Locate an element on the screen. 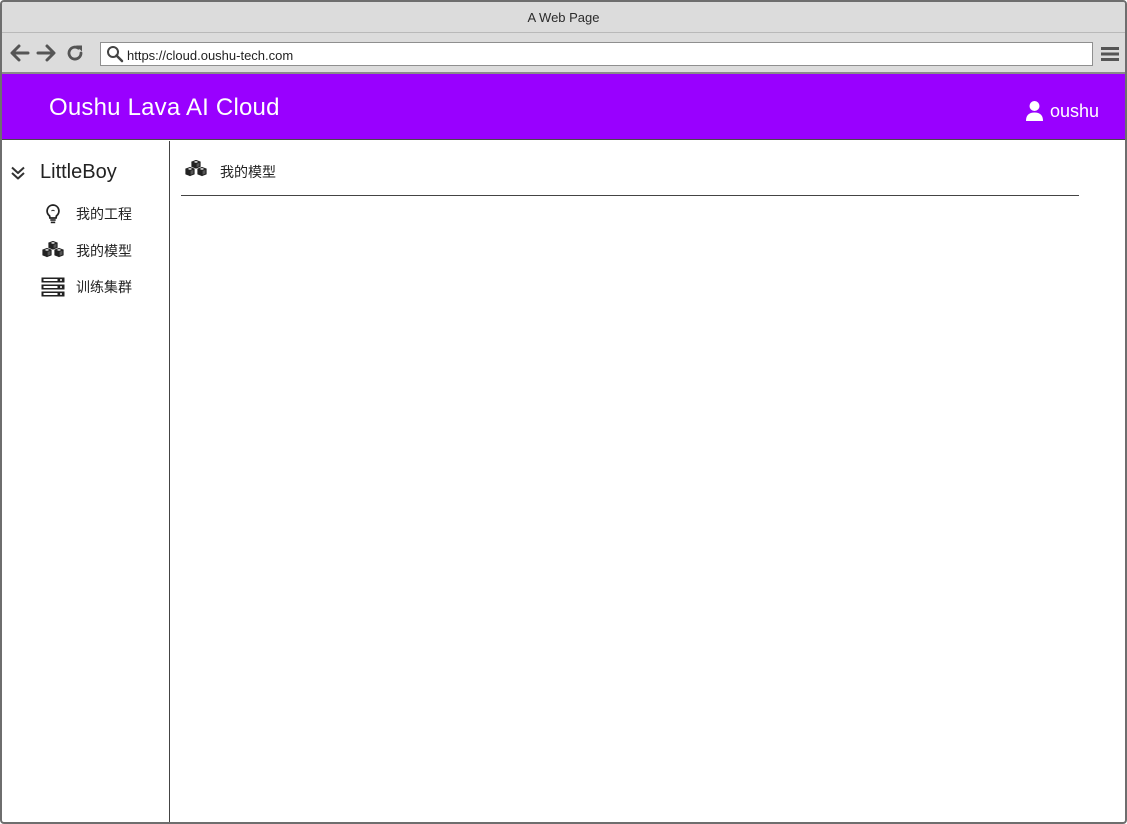 This screenshot has height=824, width=1127. window-title: A Web Page is located at coordinates (563, 17).